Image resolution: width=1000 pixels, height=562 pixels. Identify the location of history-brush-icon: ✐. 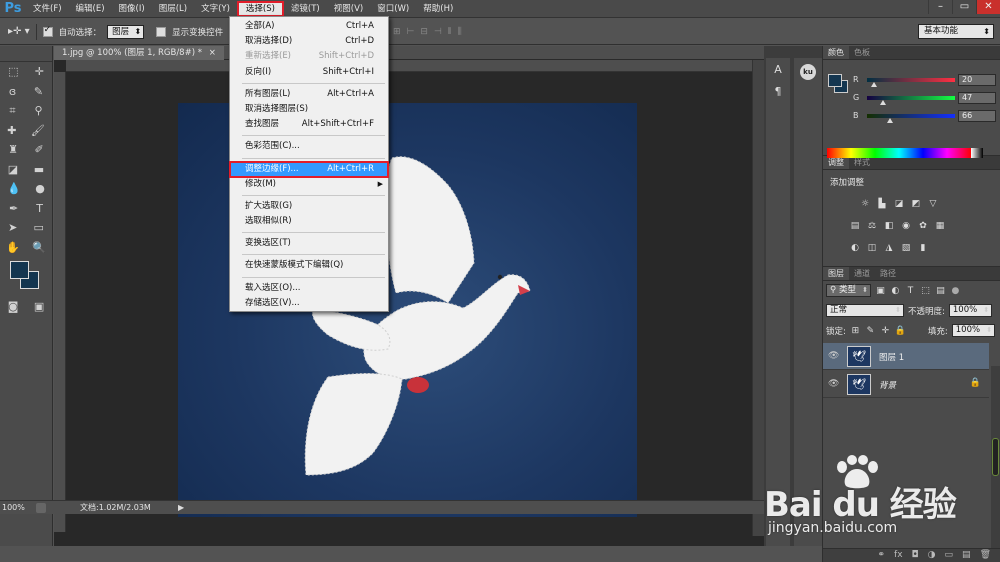
(39, 149).